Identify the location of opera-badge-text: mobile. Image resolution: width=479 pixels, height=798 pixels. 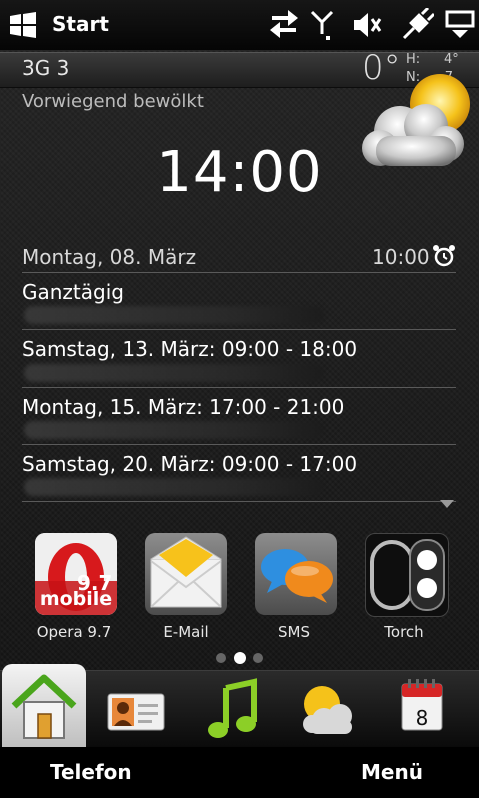
(76, 599).